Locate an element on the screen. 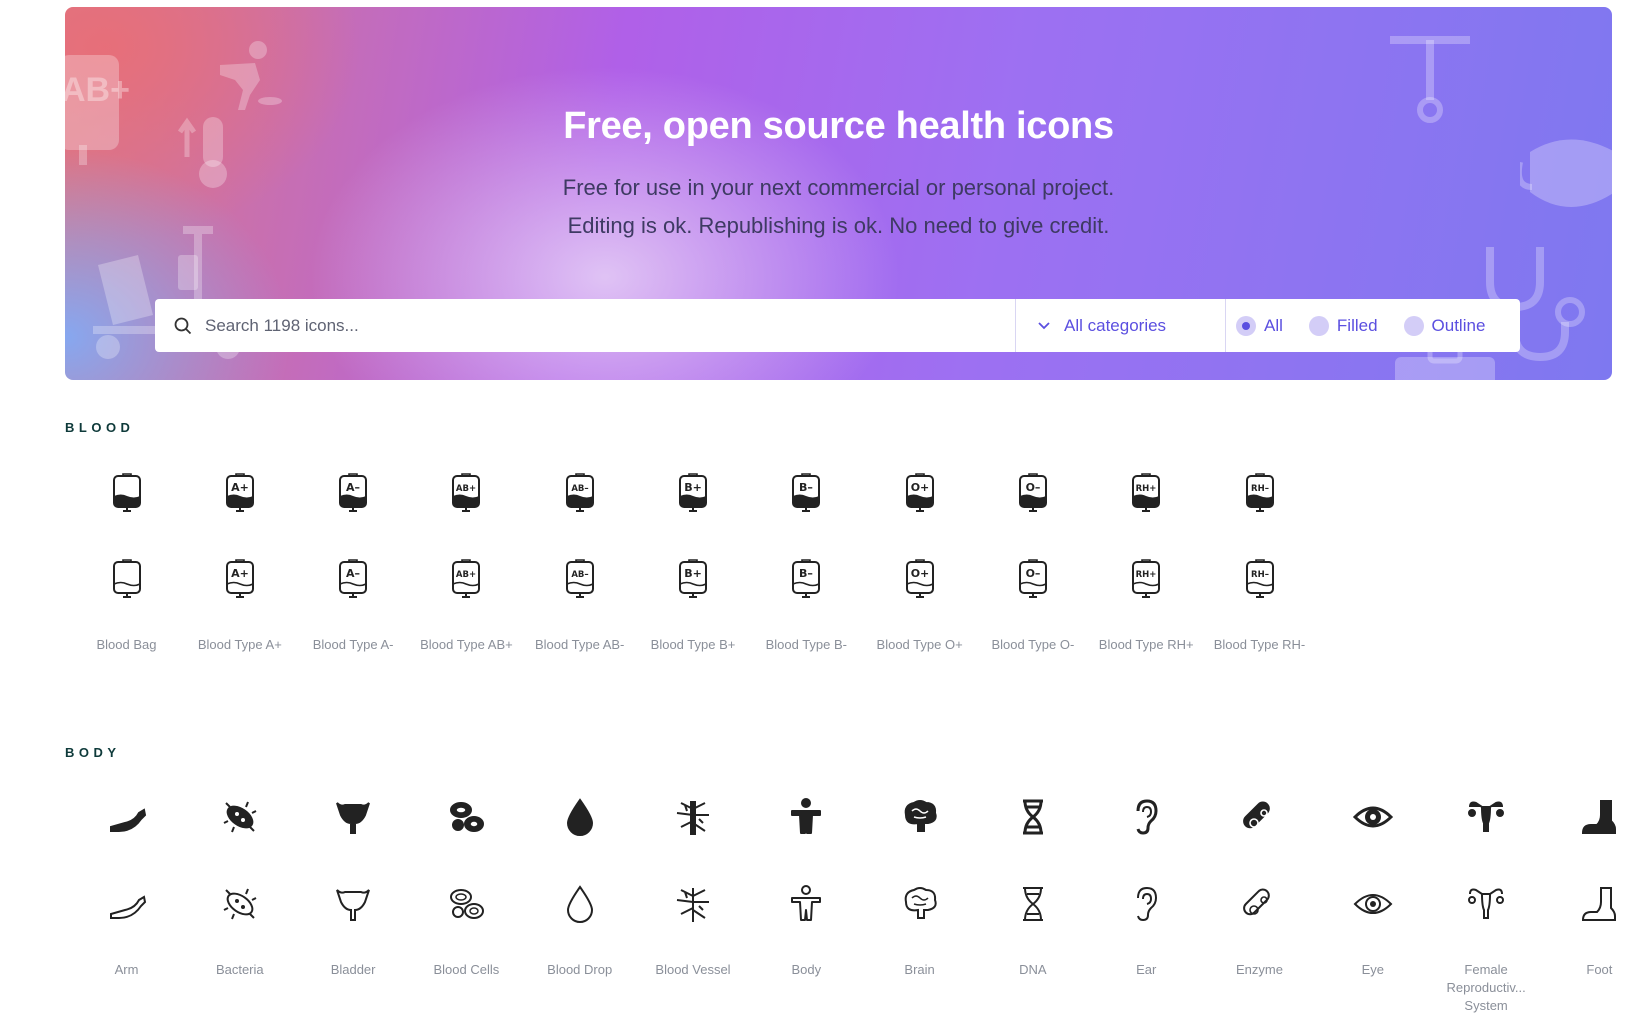 The width and height of the screenshot is (1640, 1015). filter-outline-radio: Outline is located at coordinates (1444, 325).